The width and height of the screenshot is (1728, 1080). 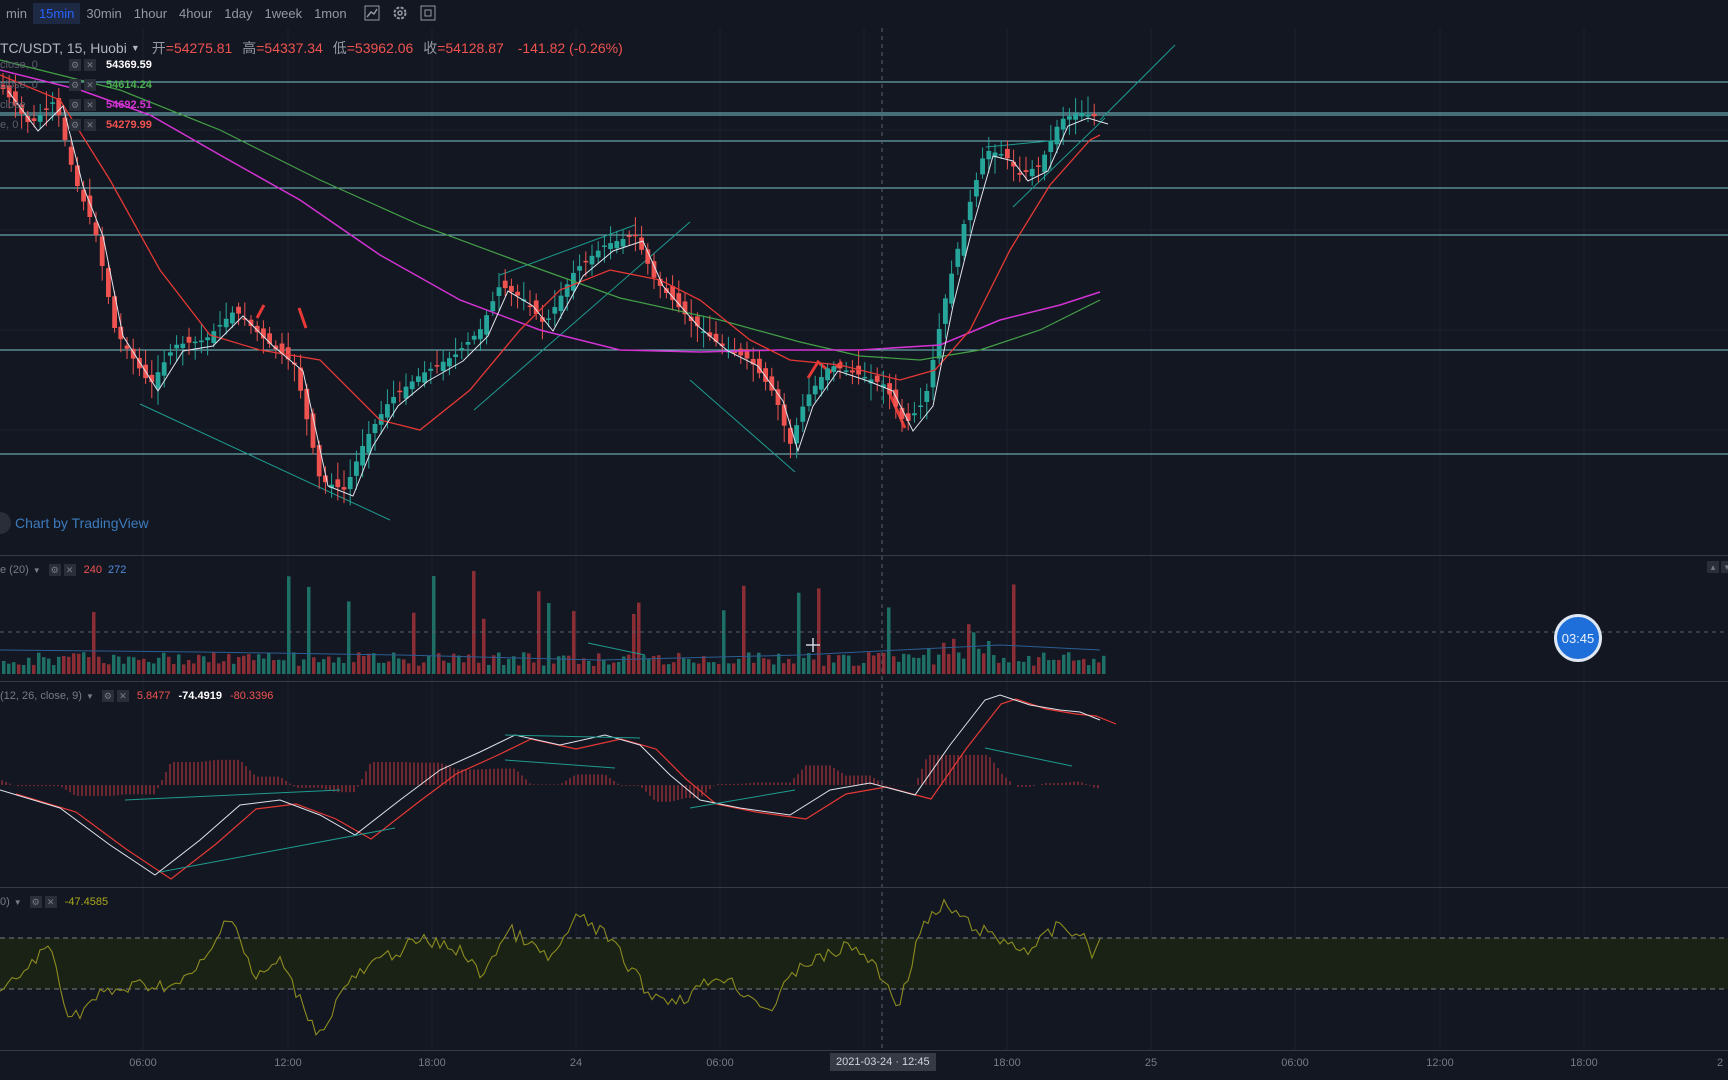 I want to click on pane-up-icon: ▴, so click(x=1713, y=567).